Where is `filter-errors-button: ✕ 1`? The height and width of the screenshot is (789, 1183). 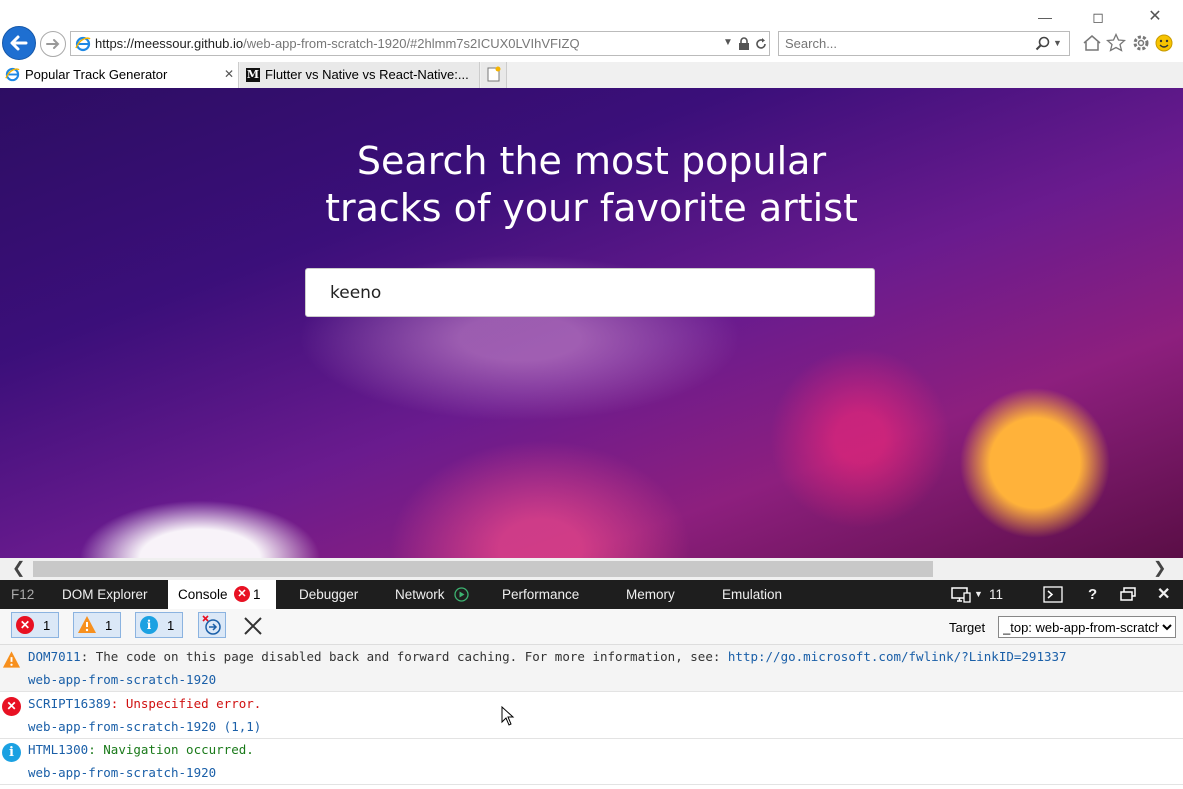 filter-errors-button: ✕ 1 is located at coordinates (35, 625).